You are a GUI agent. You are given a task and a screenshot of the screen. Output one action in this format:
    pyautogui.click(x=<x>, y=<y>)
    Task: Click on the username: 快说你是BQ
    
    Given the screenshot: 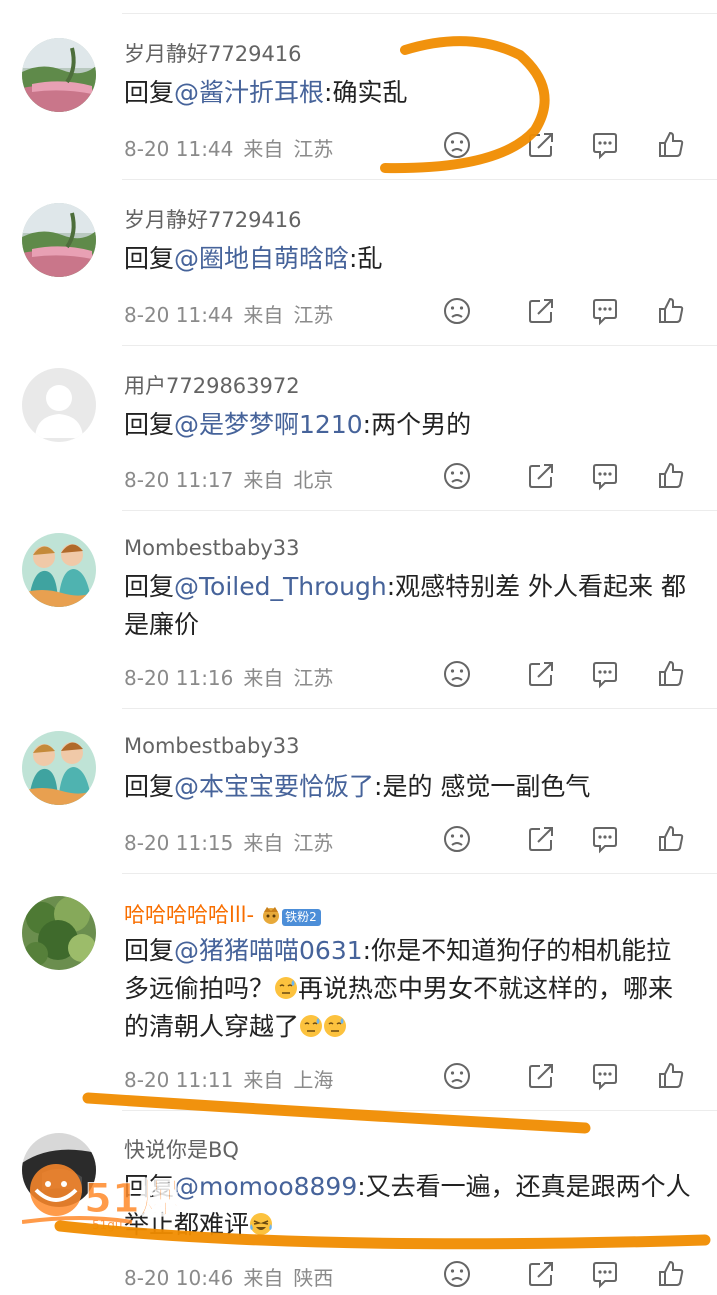 What is the action you would take?
    pyautogui.click(x=181, y=1149)
    